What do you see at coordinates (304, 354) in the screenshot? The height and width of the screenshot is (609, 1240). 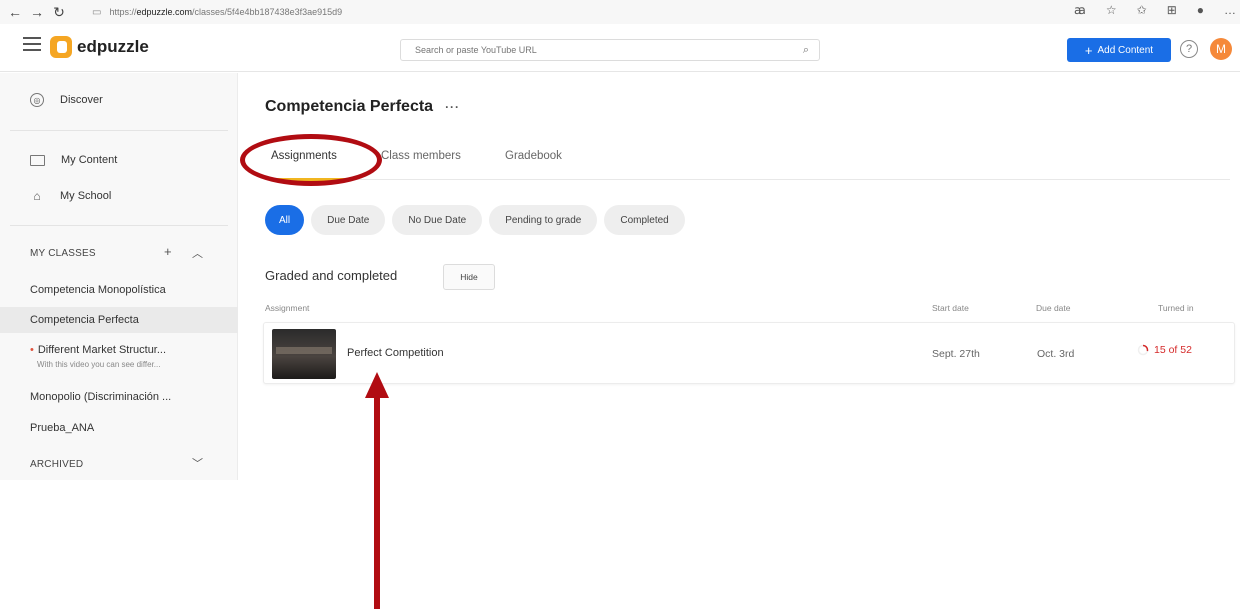 I see `video-thumbnail` at bounding box center [304, 354].